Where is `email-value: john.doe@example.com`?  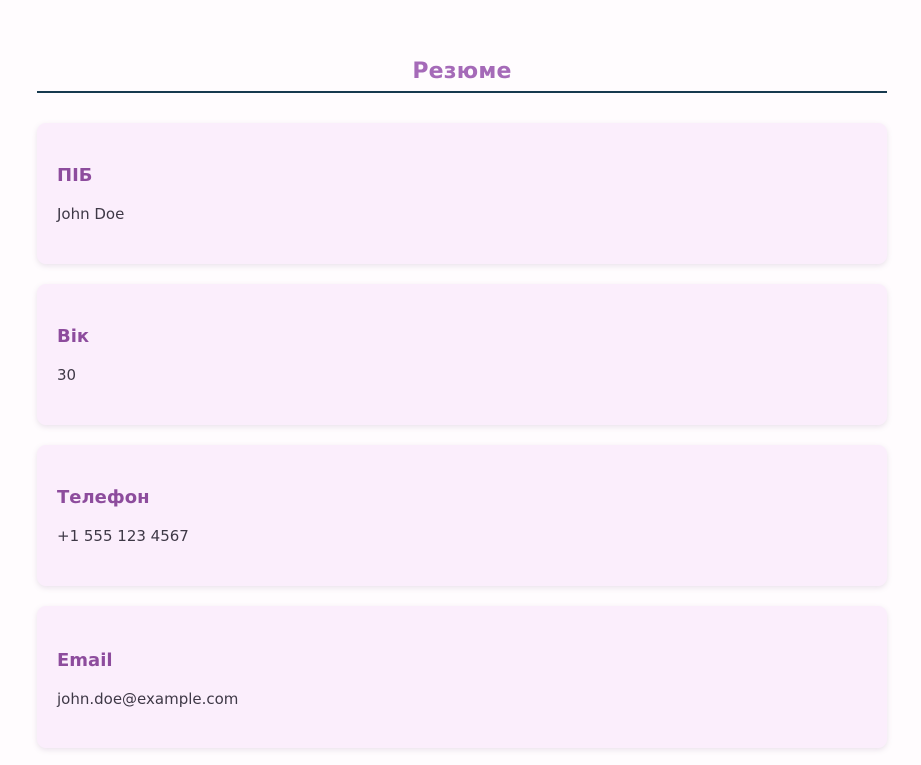
email-value: john.doe@example.com is located at coordinates (148, 699).